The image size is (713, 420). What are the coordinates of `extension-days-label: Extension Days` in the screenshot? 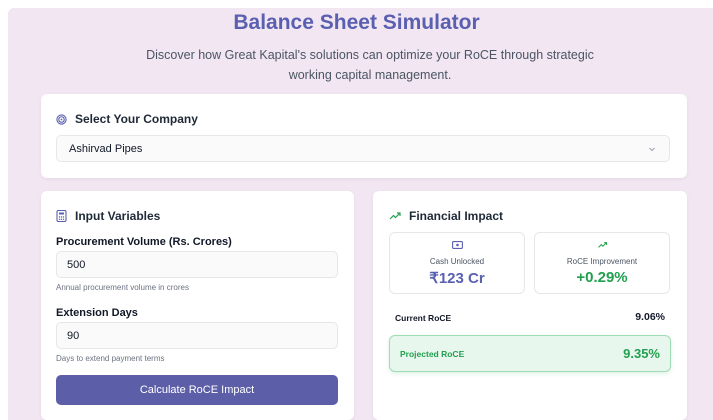 It's located at (97, 313).